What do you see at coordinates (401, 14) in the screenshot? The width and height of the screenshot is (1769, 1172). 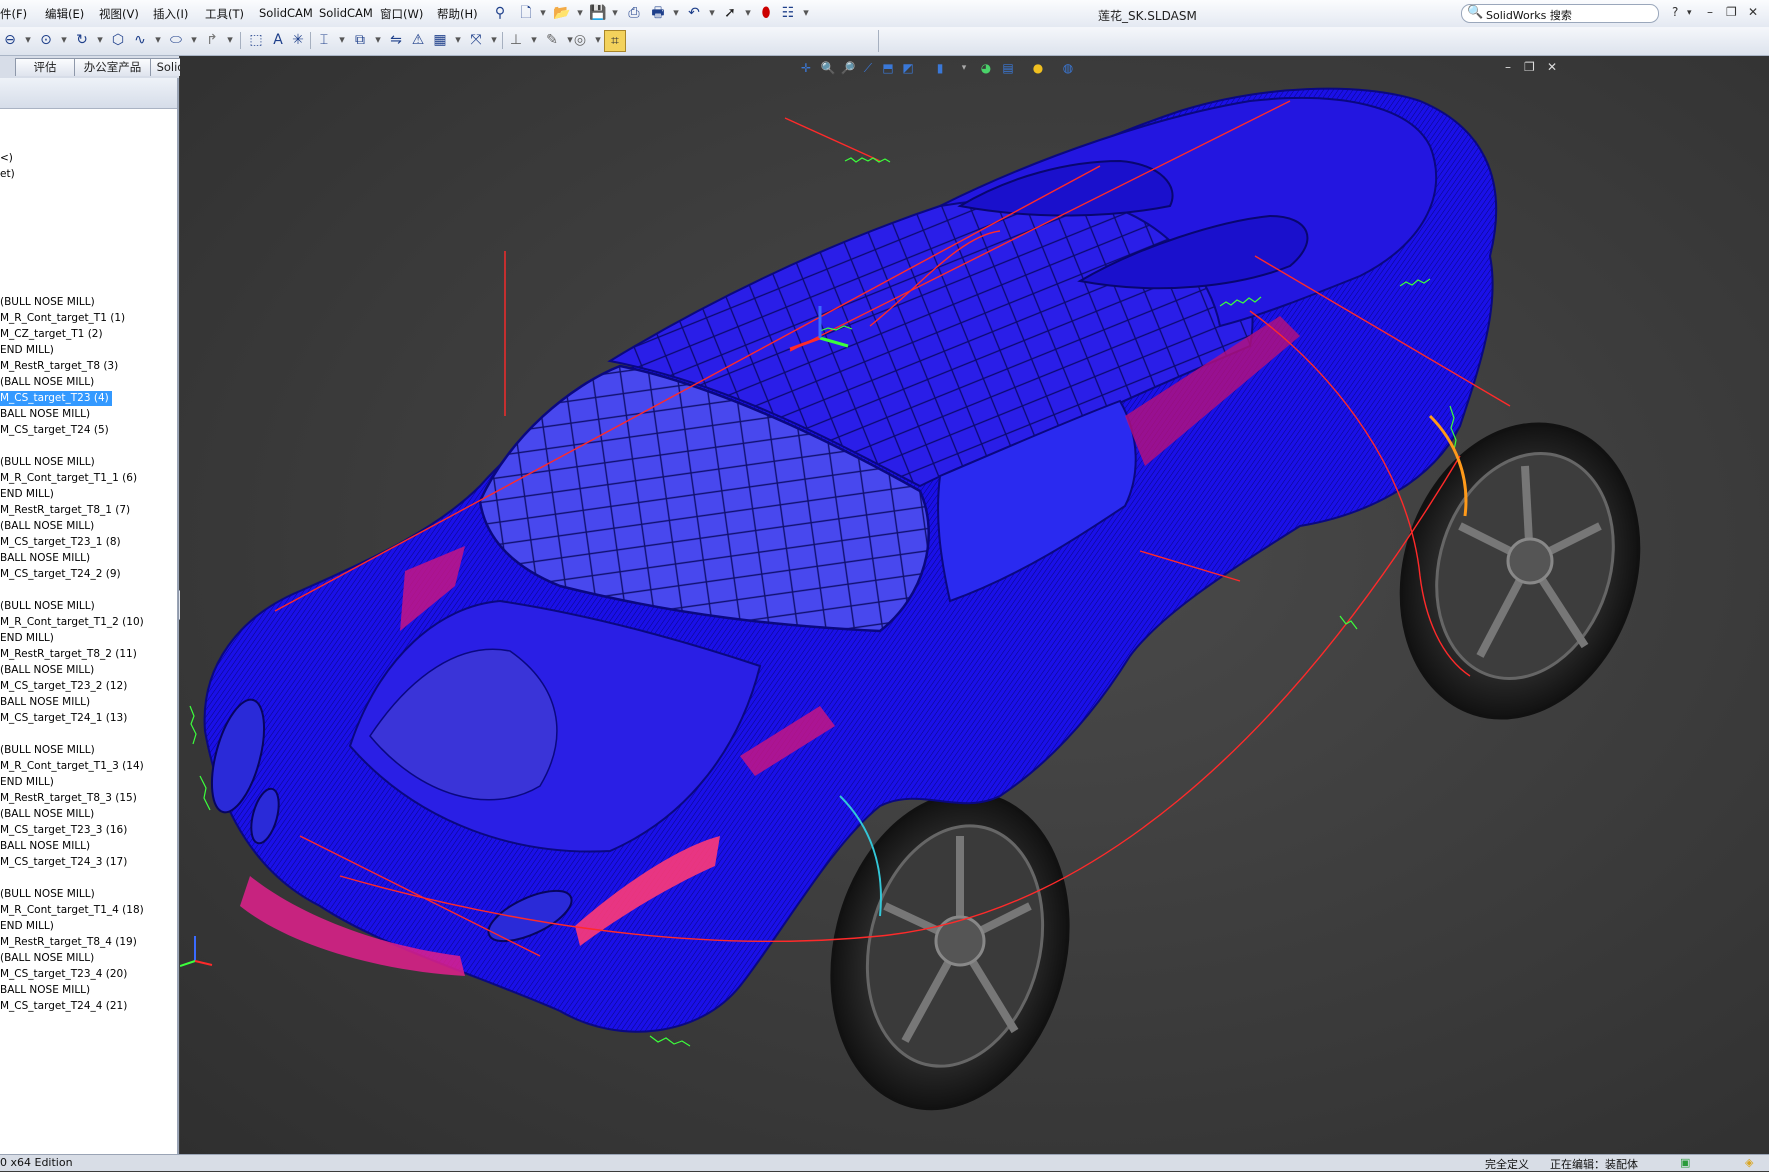 I see `menu-window: 窗口(W)` at bounding box center [401, 14].